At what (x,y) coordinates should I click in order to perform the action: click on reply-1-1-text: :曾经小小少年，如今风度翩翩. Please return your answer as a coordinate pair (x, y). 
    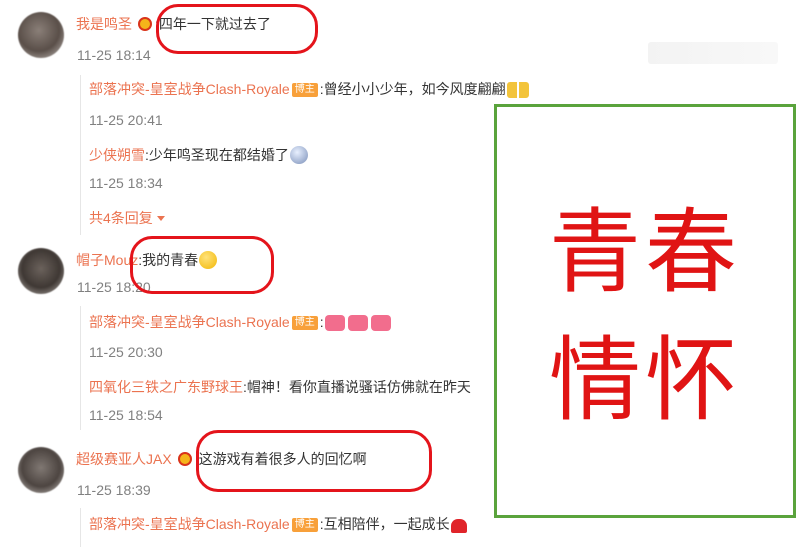
    Looking at the image, I should click on (412, 89).